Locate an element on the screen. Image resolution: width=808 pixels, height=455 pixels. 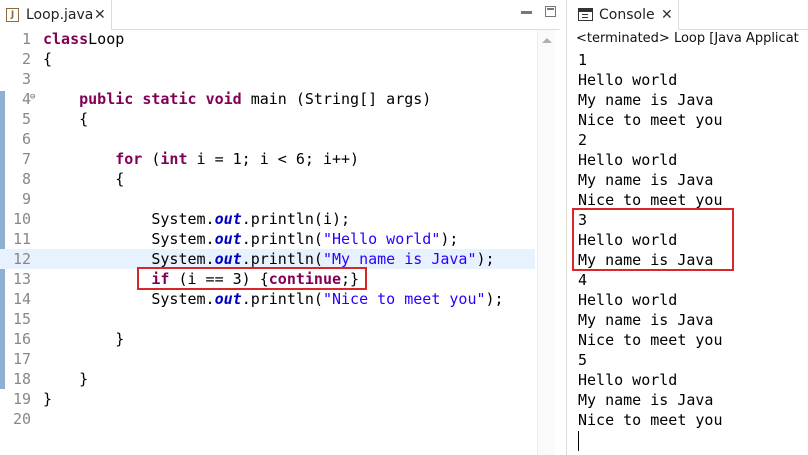
console-tab-bar: Console ✕ is located at coordinates (687, 15).